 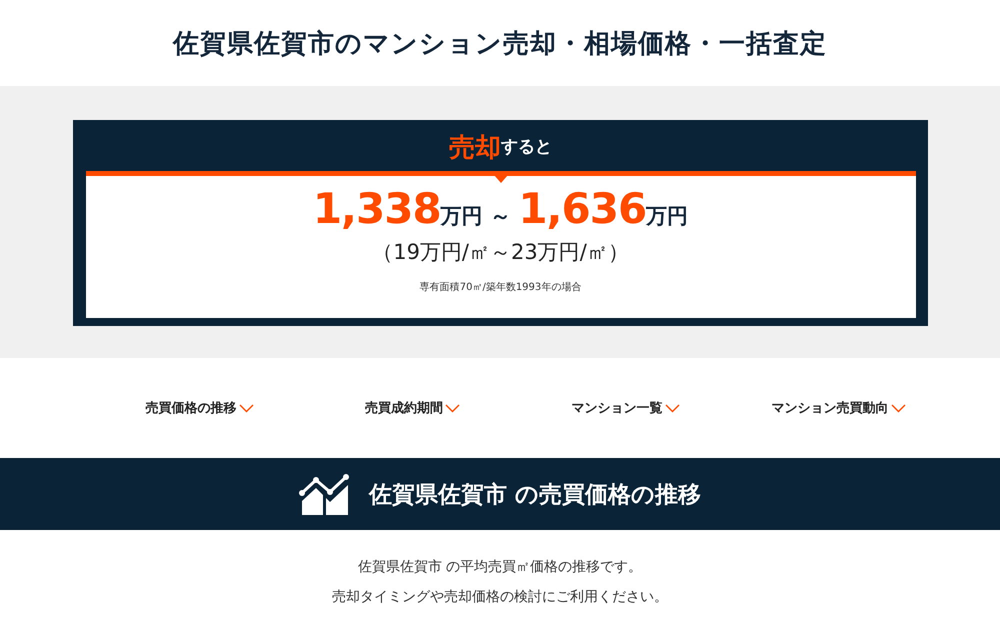 I want to click on page-title: 佐賀県佐賀市のマンション売却・相場価格・一括査定, so click(x=500, y=44).